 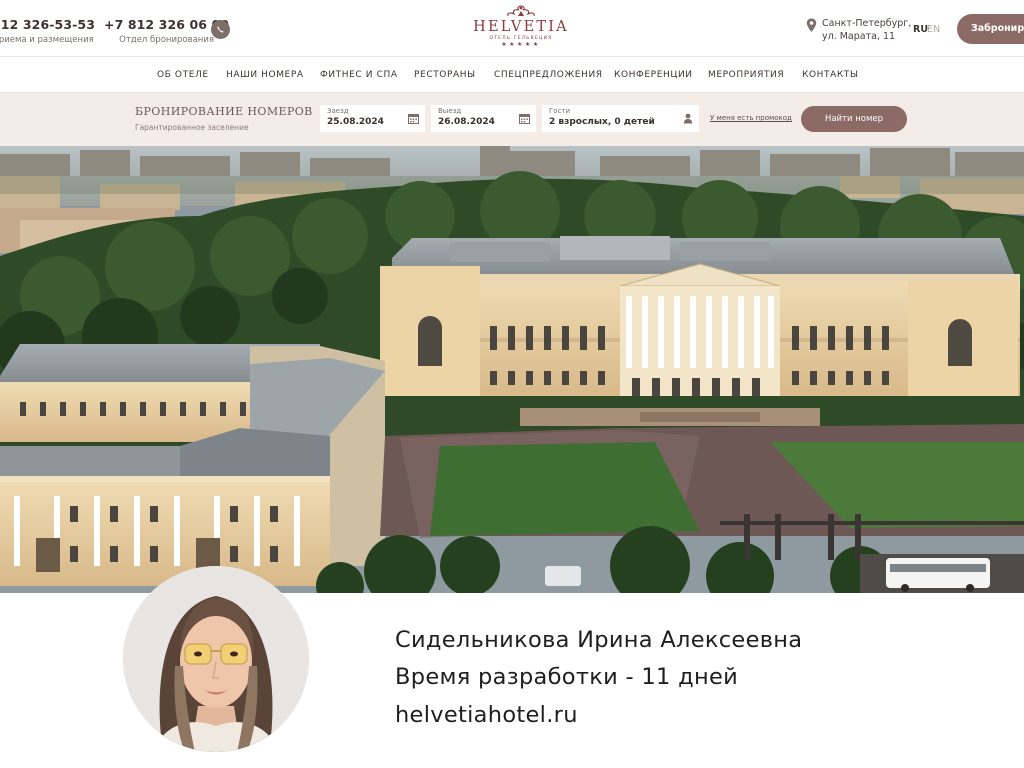 What do you see at coordinates (746, 75) in the screenshot?
I see `nav-item-events: МЕРОПРИЯТИЯ` at bounding box center [746, 75].